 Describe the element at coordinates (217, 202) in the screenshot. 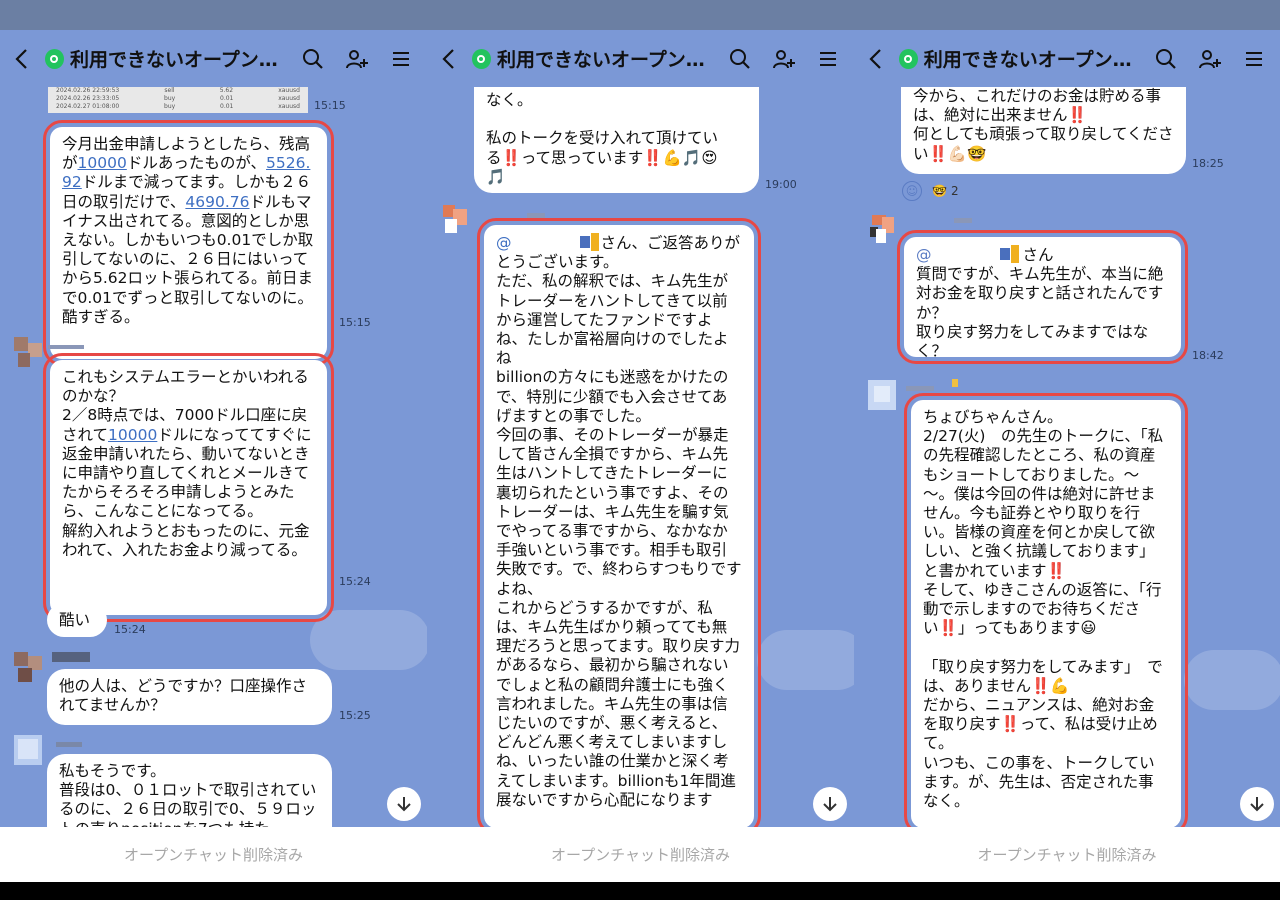

I see `phone-link: 4690.76` at that location.